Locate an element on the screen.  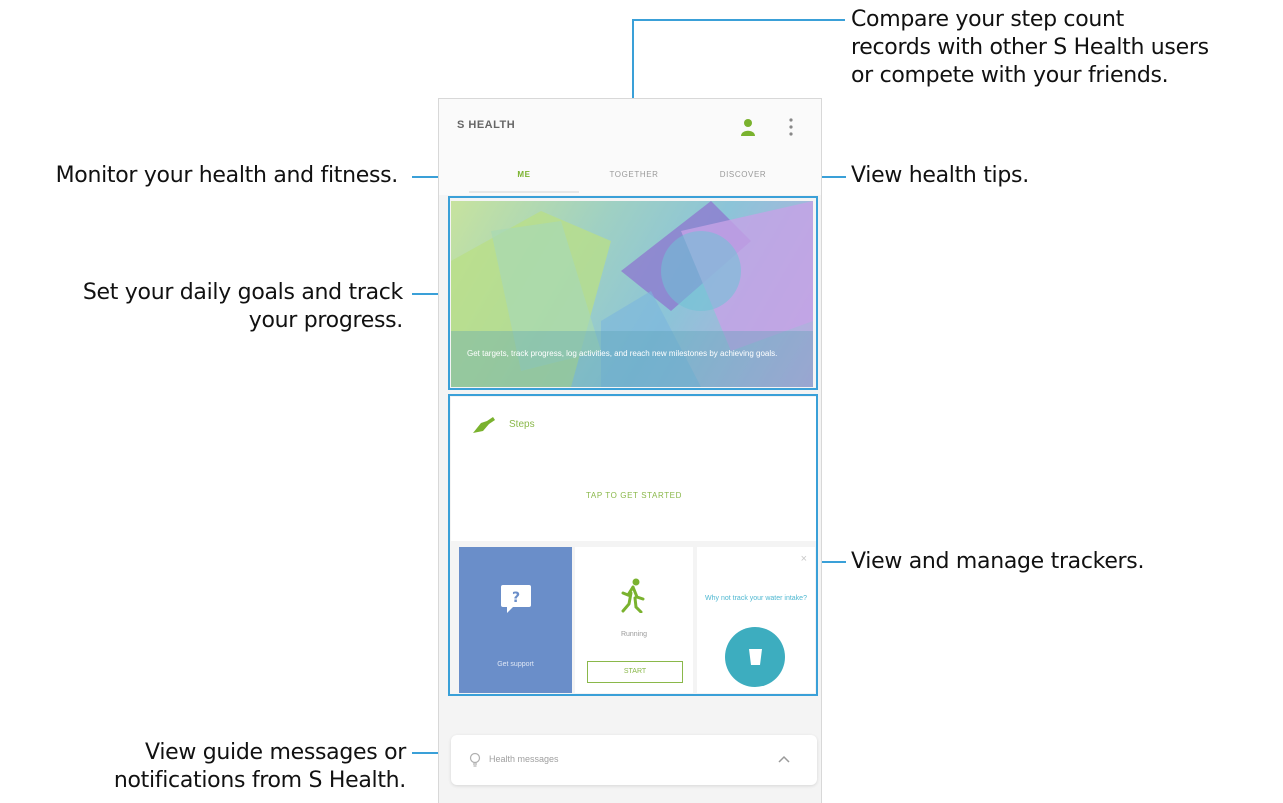
callout-tips: View health tips. is located at coordinates (940, 175).